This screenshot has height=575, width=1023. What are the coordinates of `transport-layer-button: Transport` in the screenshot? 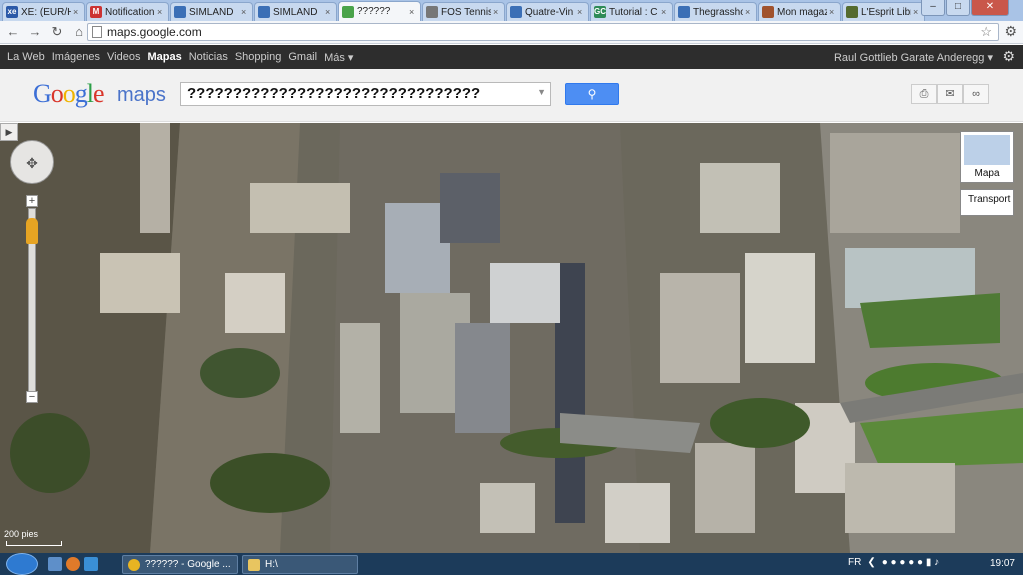 It's located at (987, 202).